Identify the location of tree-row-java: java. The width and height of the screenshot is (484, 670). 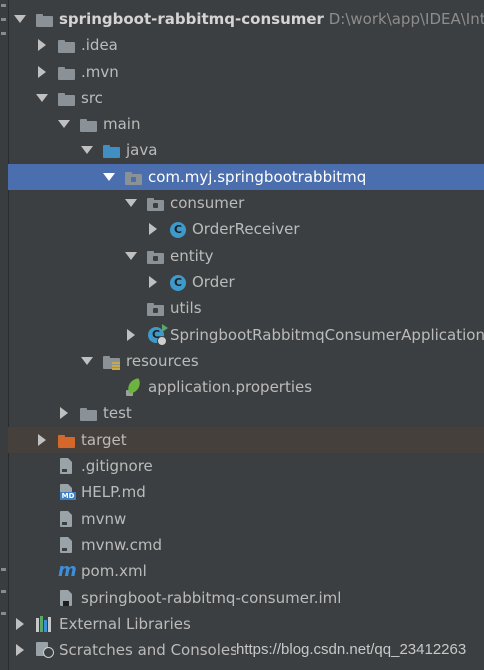
(246, 150).